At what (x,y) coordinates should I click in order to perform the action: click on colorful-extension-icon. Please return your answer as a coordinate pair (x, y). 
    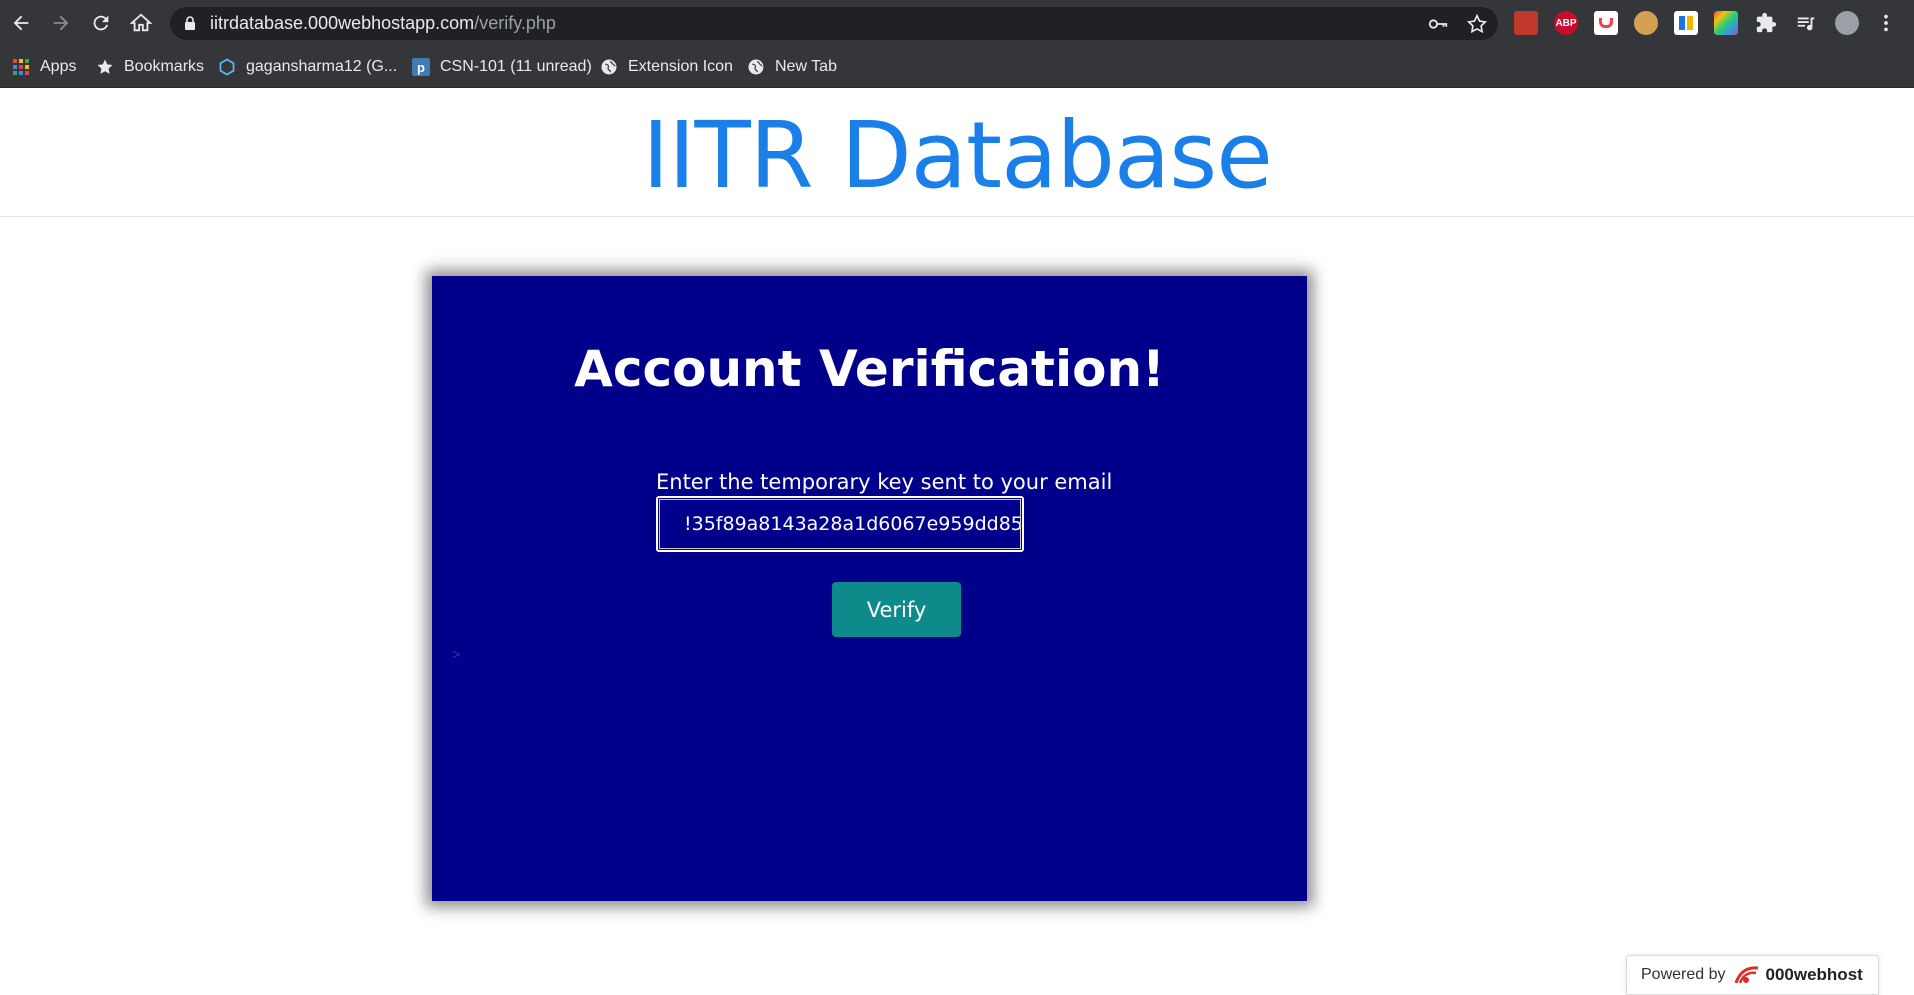
    Looking at the image, I should click on (1726, 23).